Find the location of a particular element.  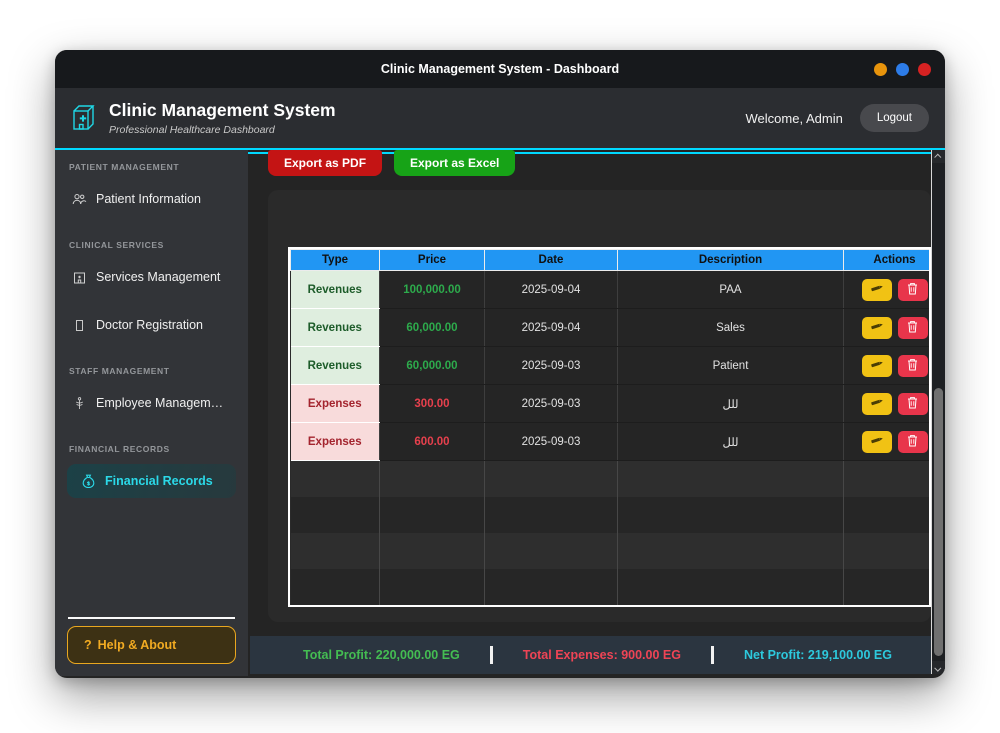

maximize-button is located at coordinates (902, 69).